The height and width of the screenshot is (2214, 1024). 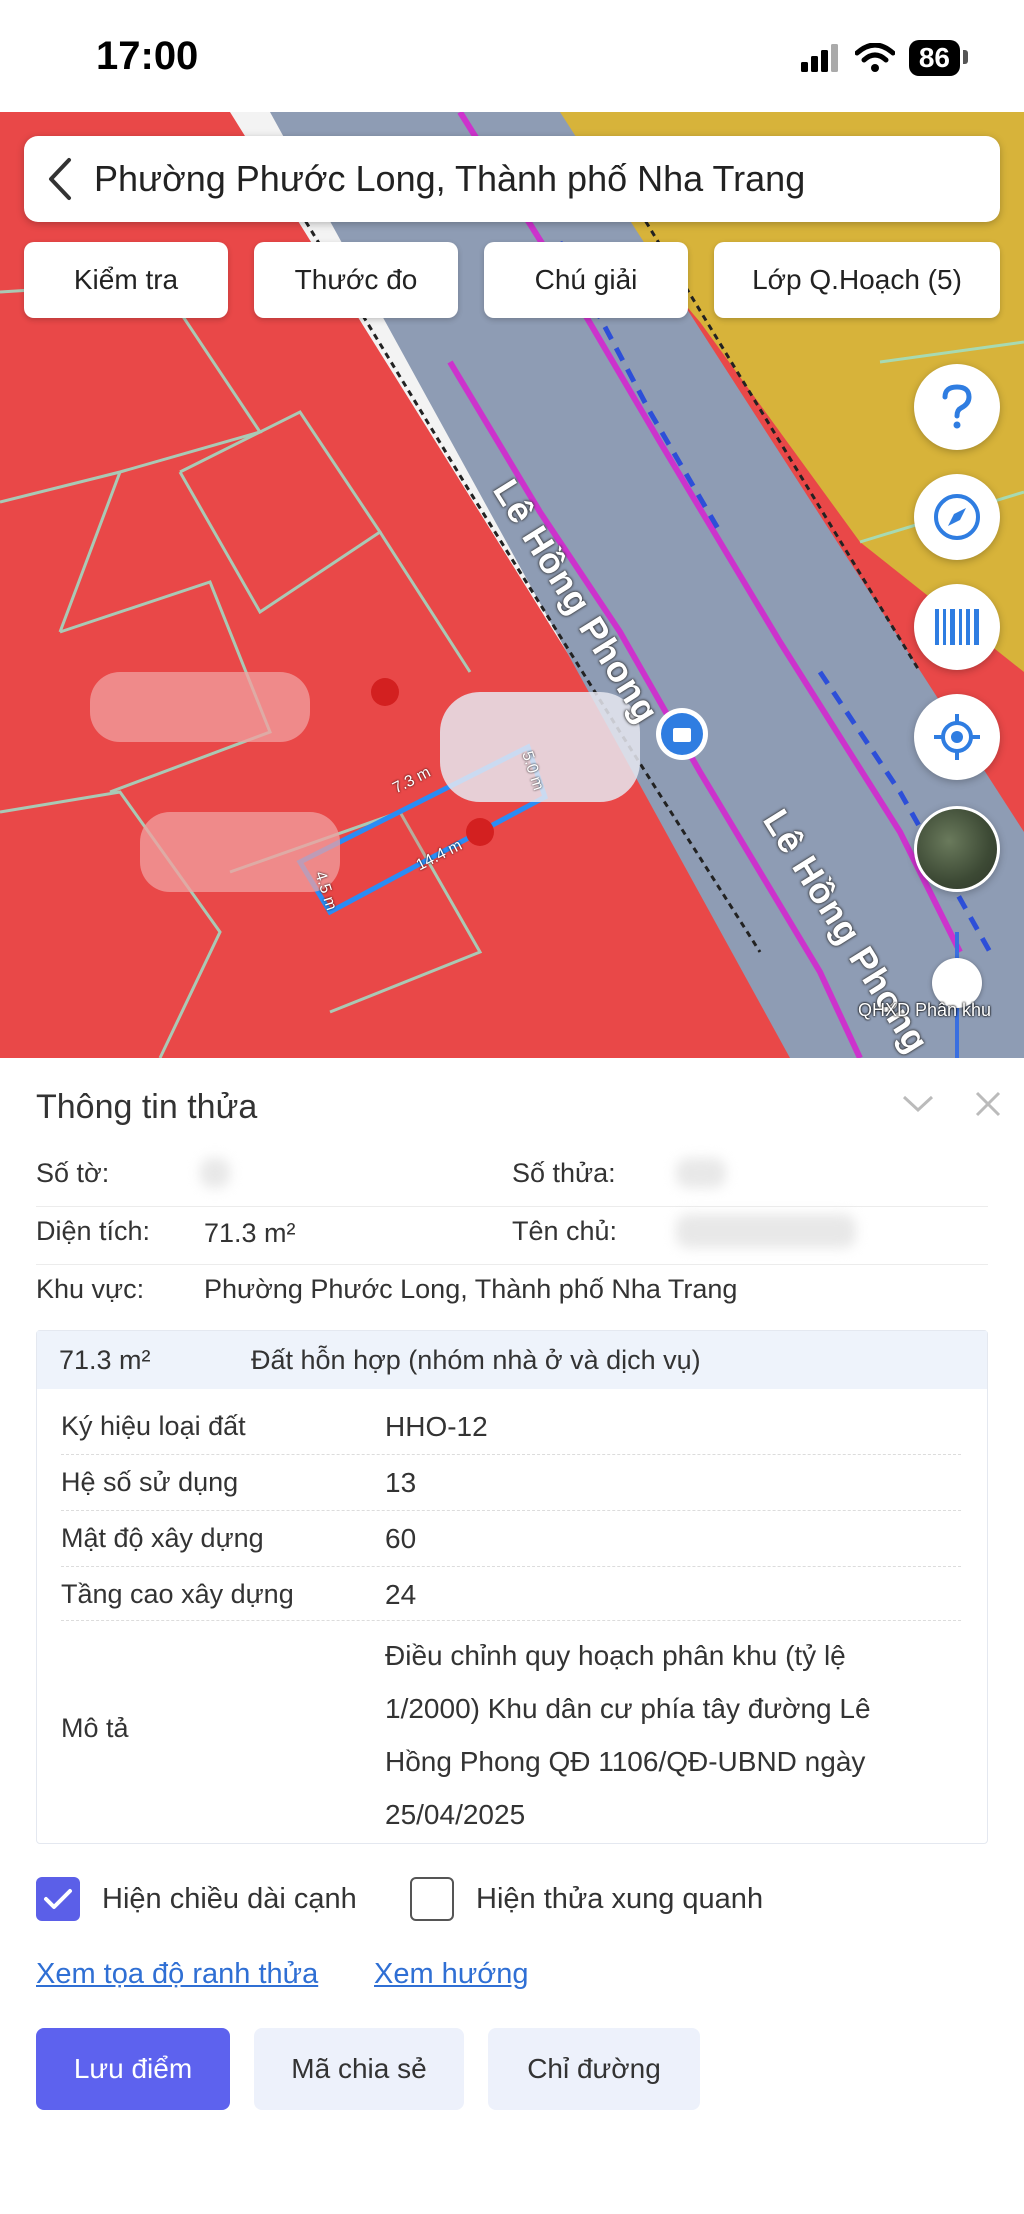 I want to click on row-value: 24, so click(x=401, y=1594).